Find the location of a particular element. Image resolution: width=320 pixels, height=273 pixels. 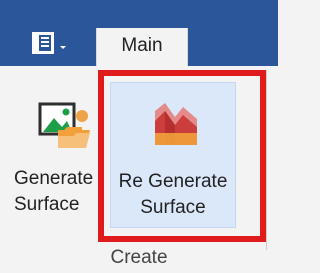

document-menu-icon is located at coordinates (49, 43).